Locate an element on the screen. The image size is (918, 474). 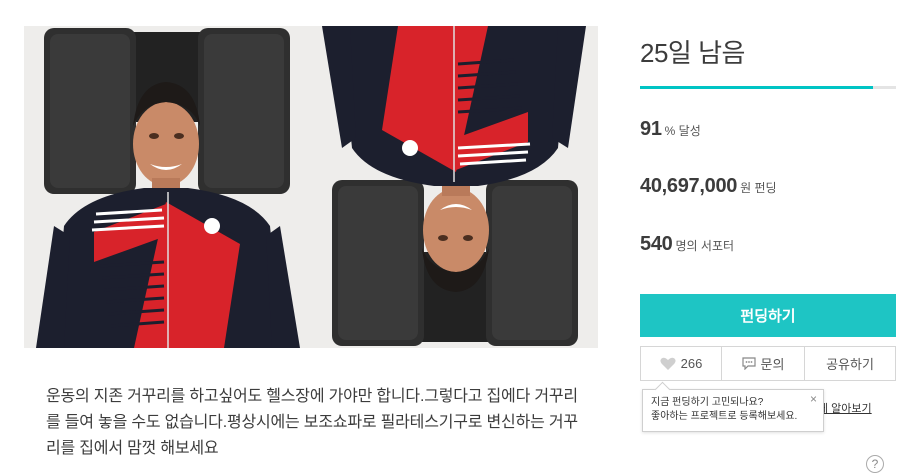
help-icon: ? is located at coordinates (875, 464).